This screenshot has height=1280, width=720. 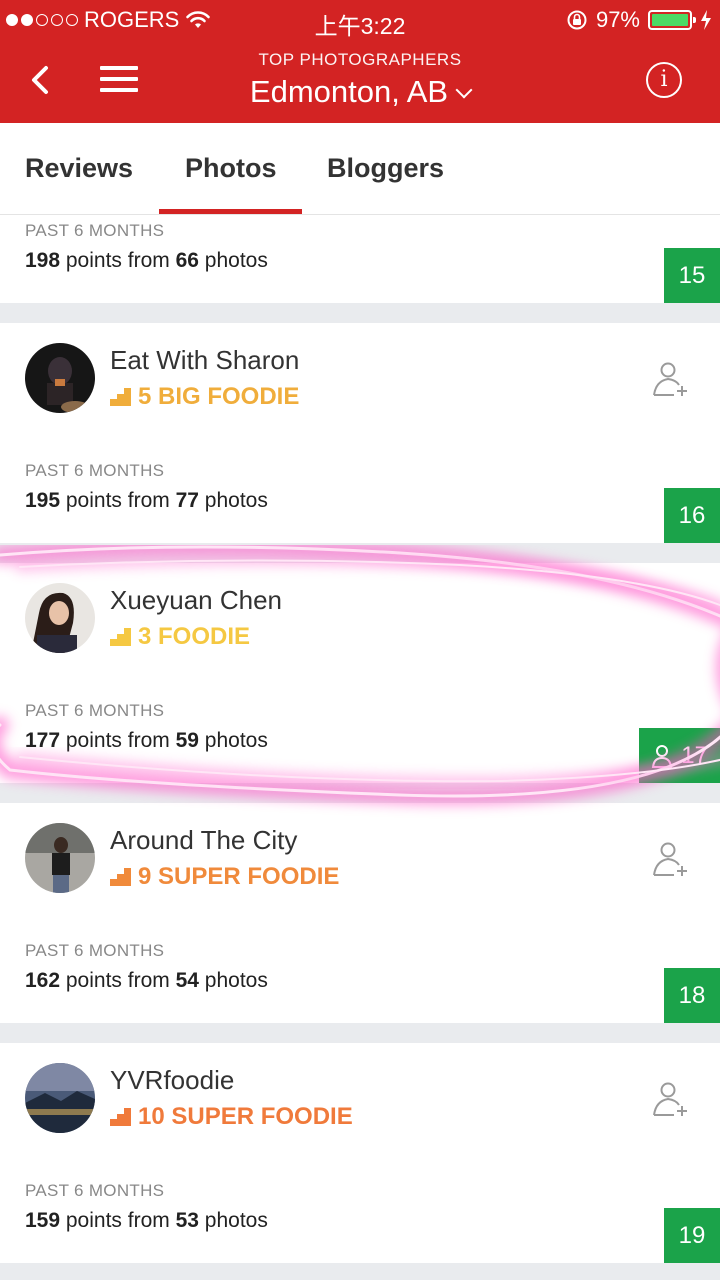 What do you see at coordinates (146, 1220) in the screenshot?
I see `stats-text: 159 points from 53 photos` at bounding box center [146, 1220].